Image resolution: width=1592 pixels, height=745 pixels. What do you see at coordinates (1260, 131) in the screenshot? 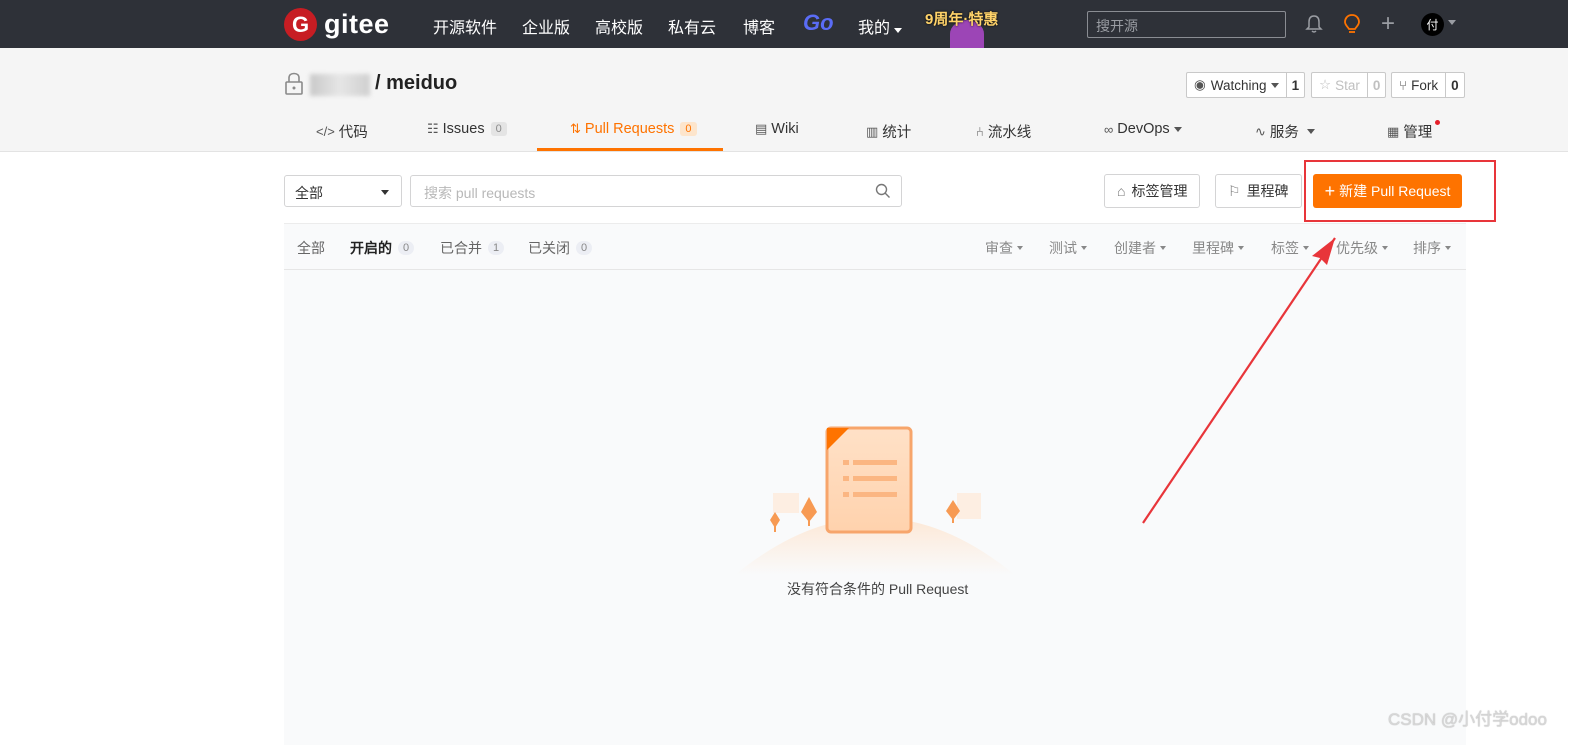
I see `pulse-icon: ∿` at bounding box center [1260, 131].